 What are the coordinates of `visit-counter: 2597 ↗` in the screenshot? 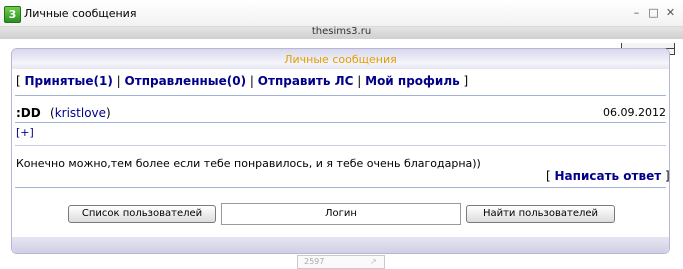 It's located at (341, 262).